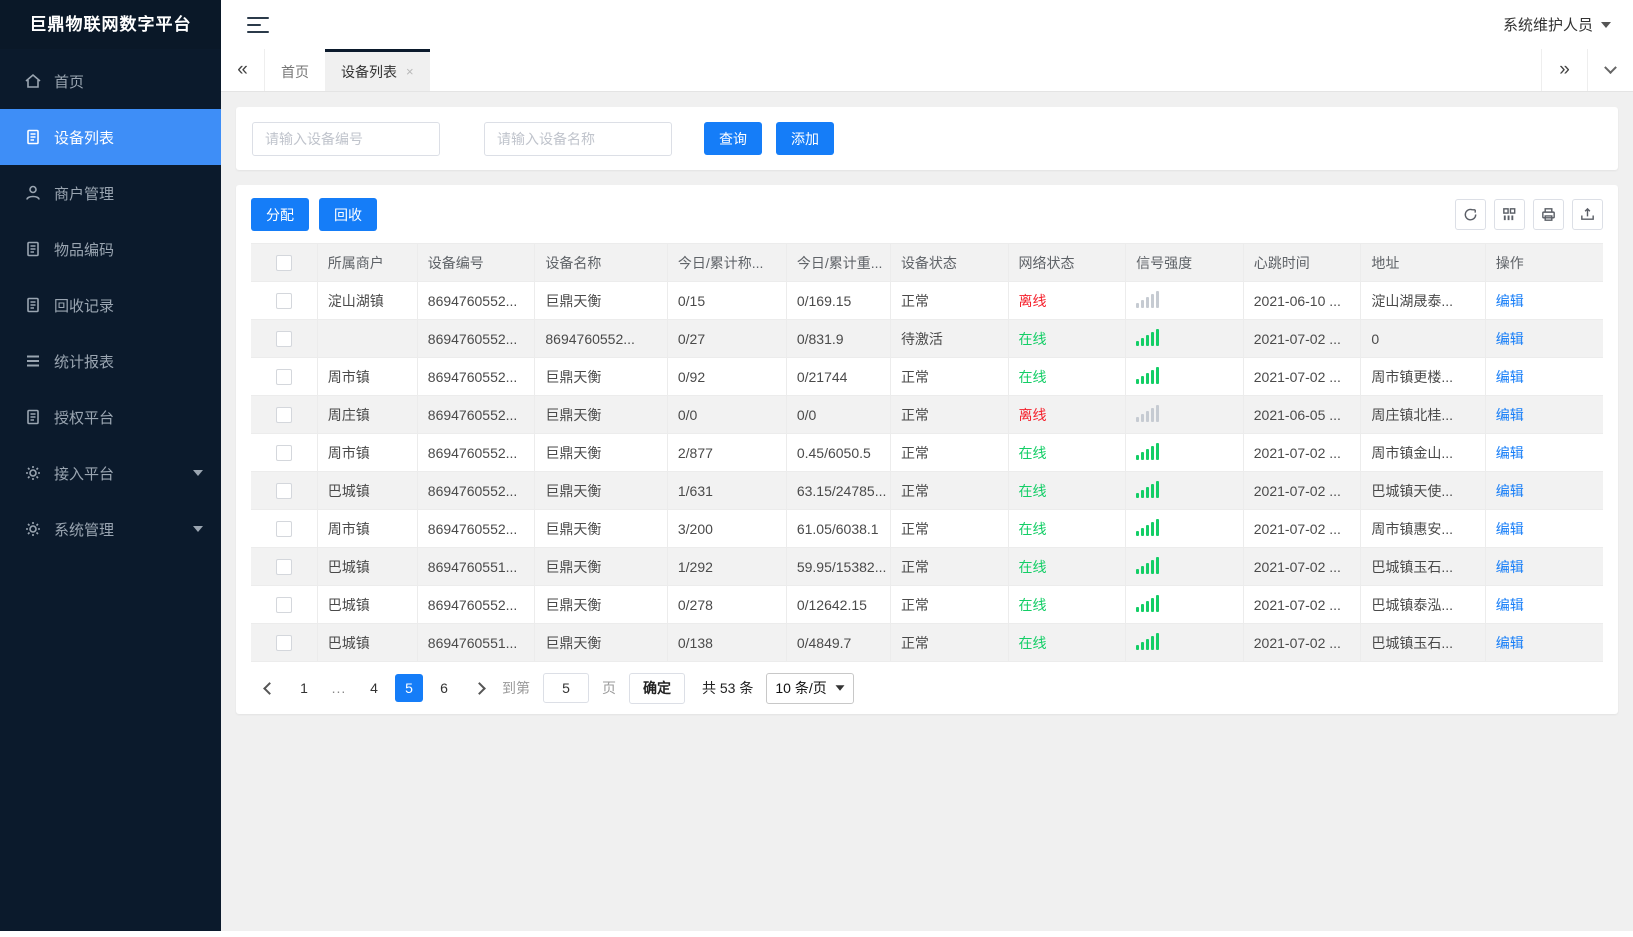 This screenshot has height=937, width=1633. Describe the element at coordinates (348, 214) in the screenshot. I see `recycle-button: 回收` at that location.